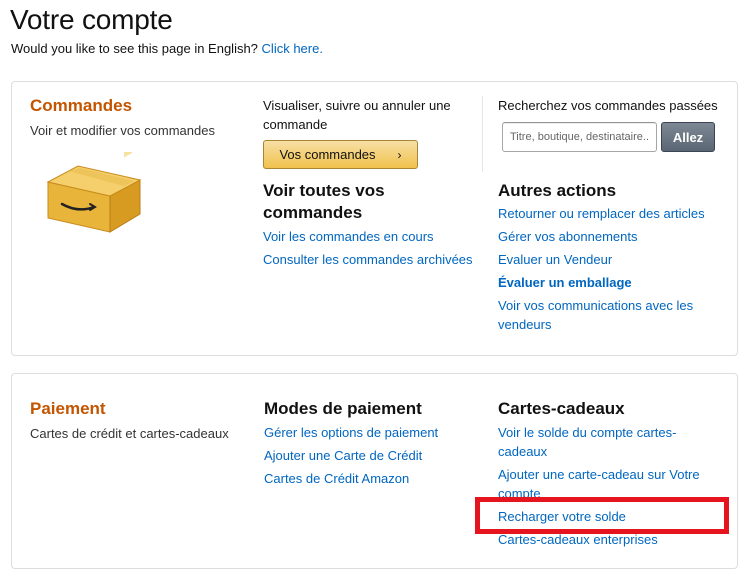 The width and height of the screenshot is (744, 576). I want to click on manage-subscriptions-link: Gérer vos abonnements, so click(567, 236).